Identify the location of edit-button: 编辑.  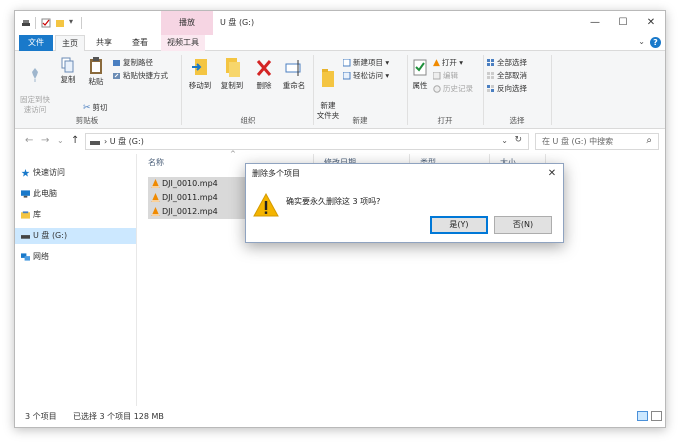
(445, 75).